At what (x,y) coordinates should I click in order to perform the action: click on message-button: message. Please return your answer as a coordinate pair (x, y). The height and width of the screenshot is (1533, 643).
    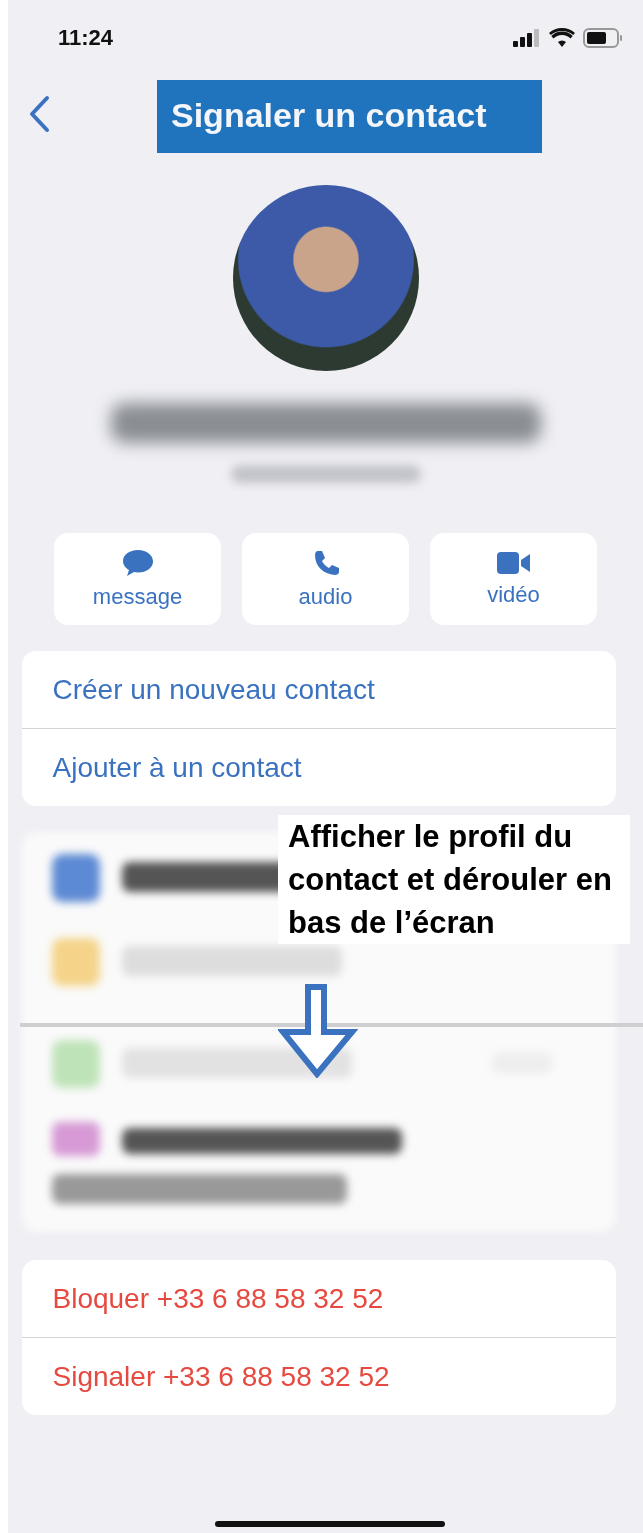
    Looking at the image, I should click on (137, 579).